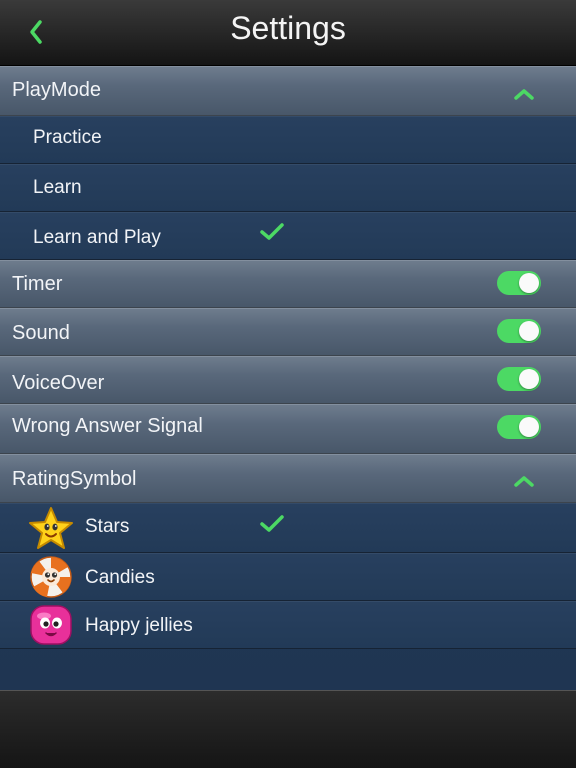  Describe the element at coordinates (57, 187) in the screenshot. I see `option-label: Learn` at that location.